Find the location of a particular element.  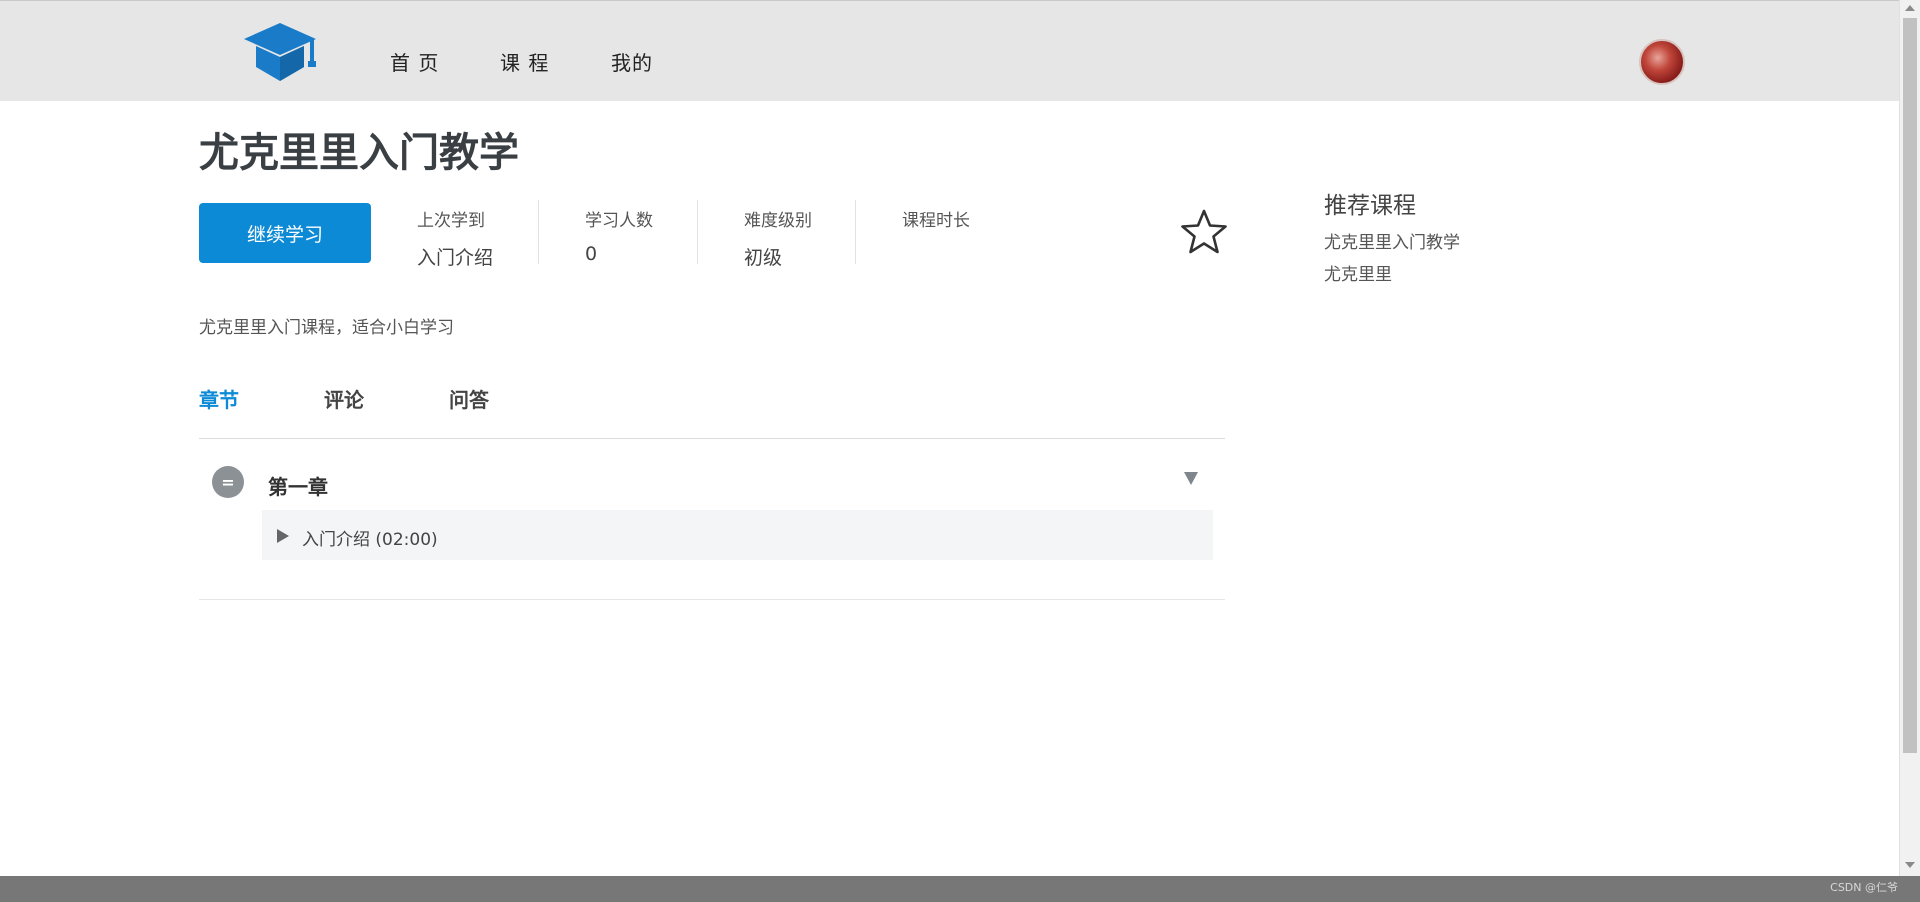

lesson-label: 入门介绍 (02:00) is located at coordinates (370, 540).